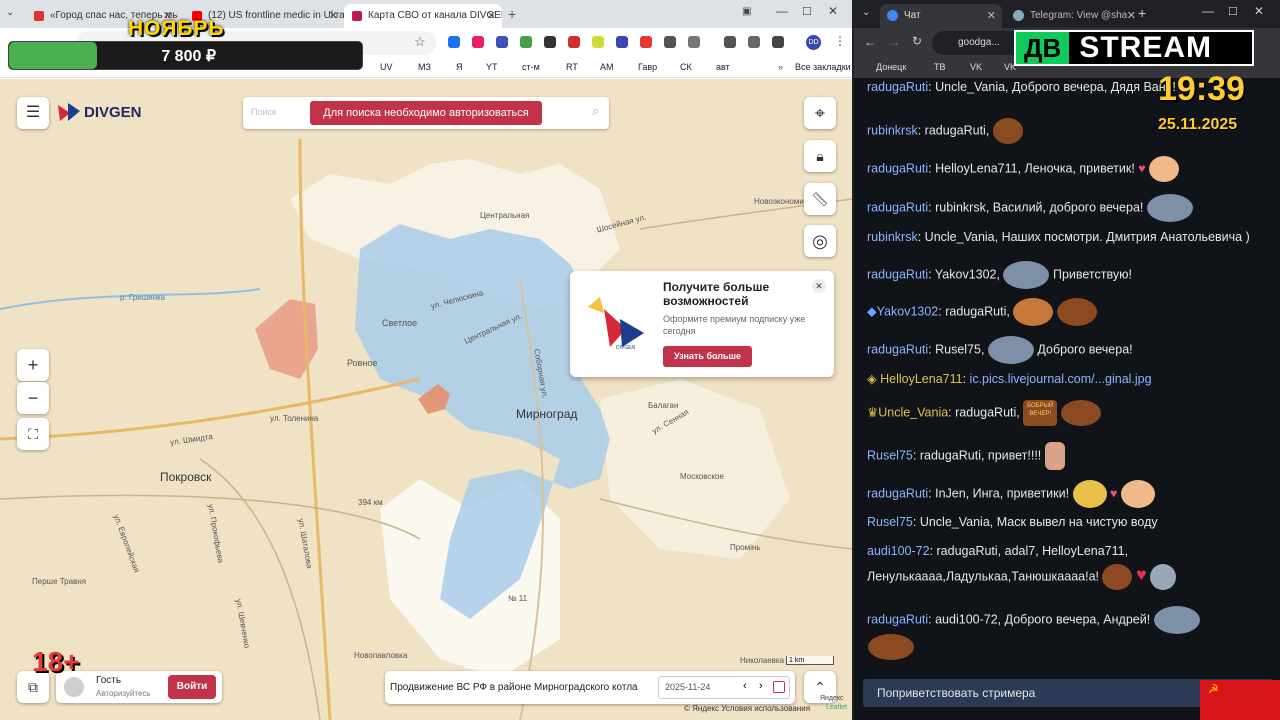  What do you see at coordinates (730, 42) in the screenshot?
I see `key-icon` at bounding box center [730, 42].